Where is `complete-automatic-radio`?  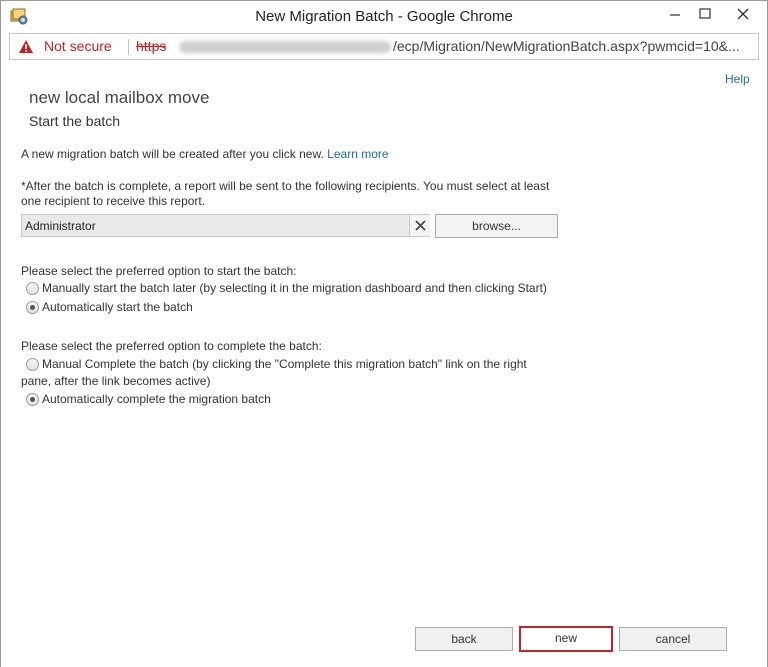 complete-automatic-radio is located at coordinates (32, 399).